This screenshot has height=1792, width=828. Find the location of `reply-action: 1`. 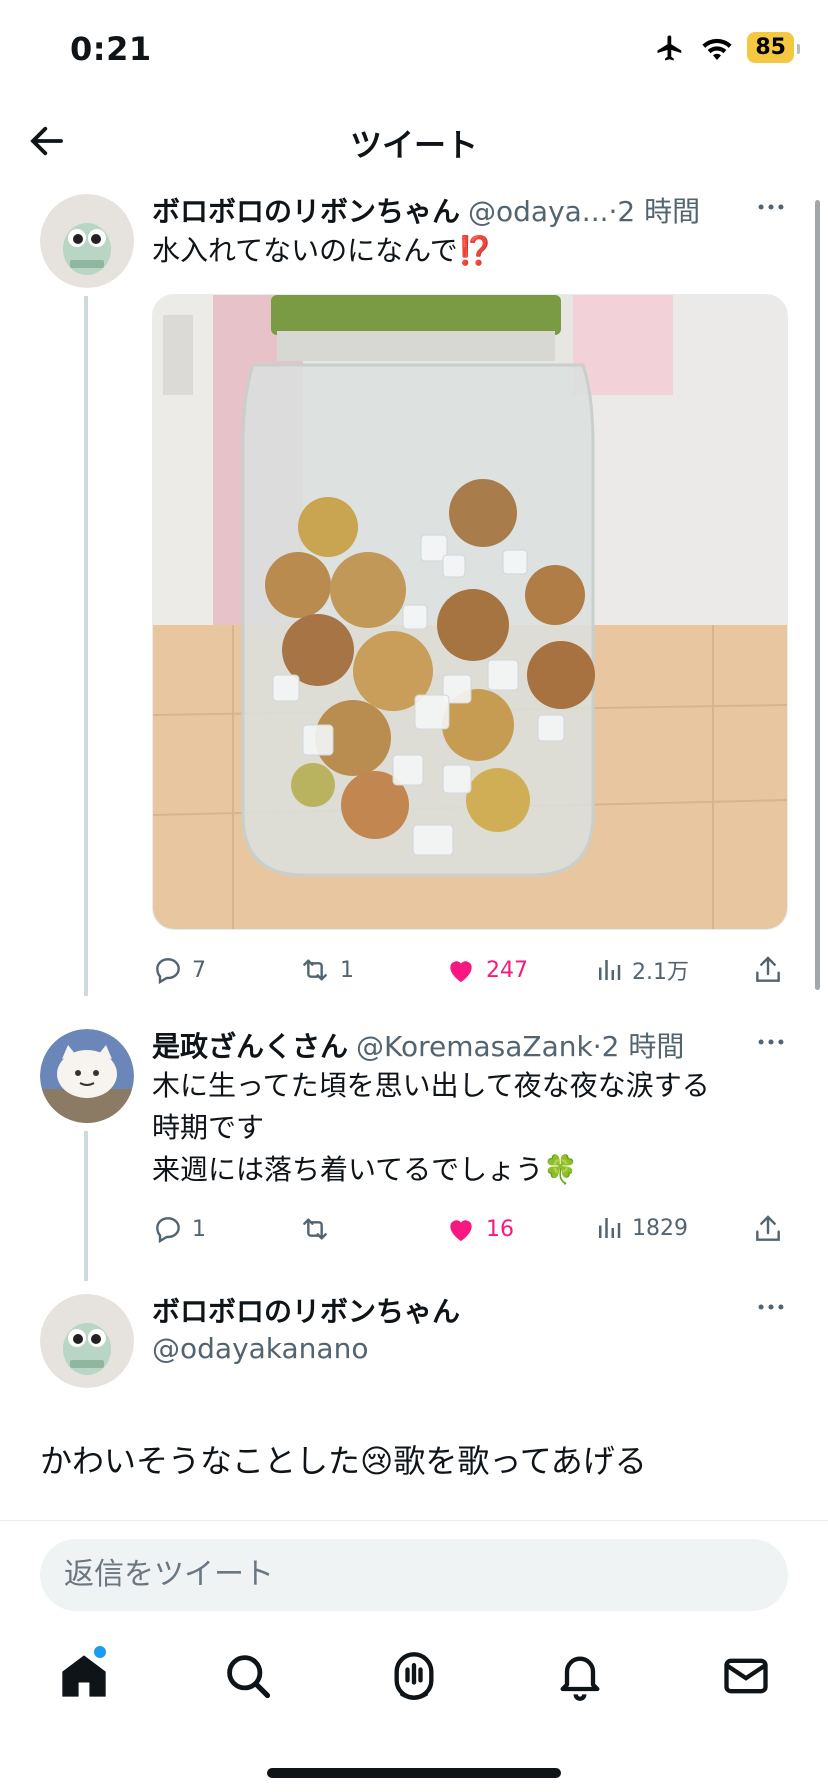

reply-action: 1 is located at coordinates (179, 1229).